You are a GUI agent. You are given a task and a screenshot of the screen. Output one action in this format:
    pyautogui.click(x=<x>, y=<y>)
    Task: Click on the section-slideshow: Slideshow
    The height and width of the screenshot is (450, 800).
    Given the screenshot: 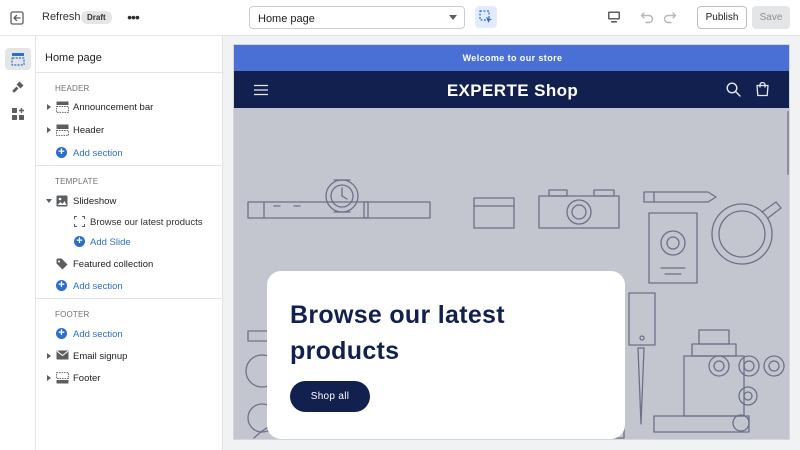 What is the action you would take?
    pyautogui.click(x=129, y=201)
    